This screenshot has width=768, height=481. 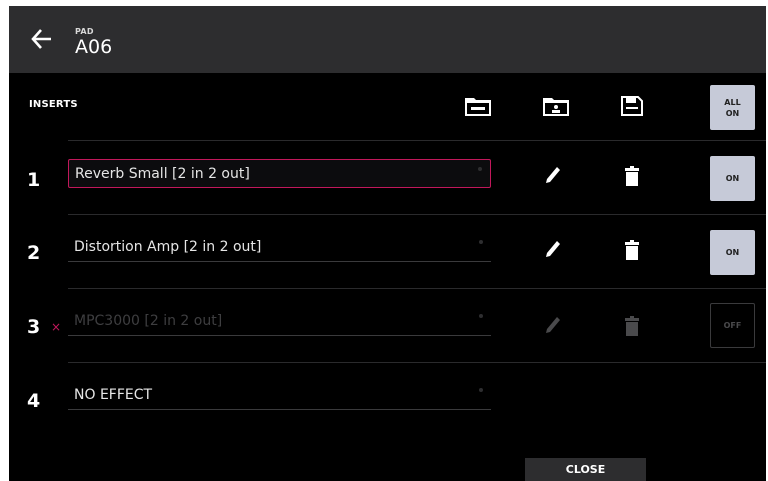 I want to click on inserts-title: INSERTS, so click(x=53, y=104).